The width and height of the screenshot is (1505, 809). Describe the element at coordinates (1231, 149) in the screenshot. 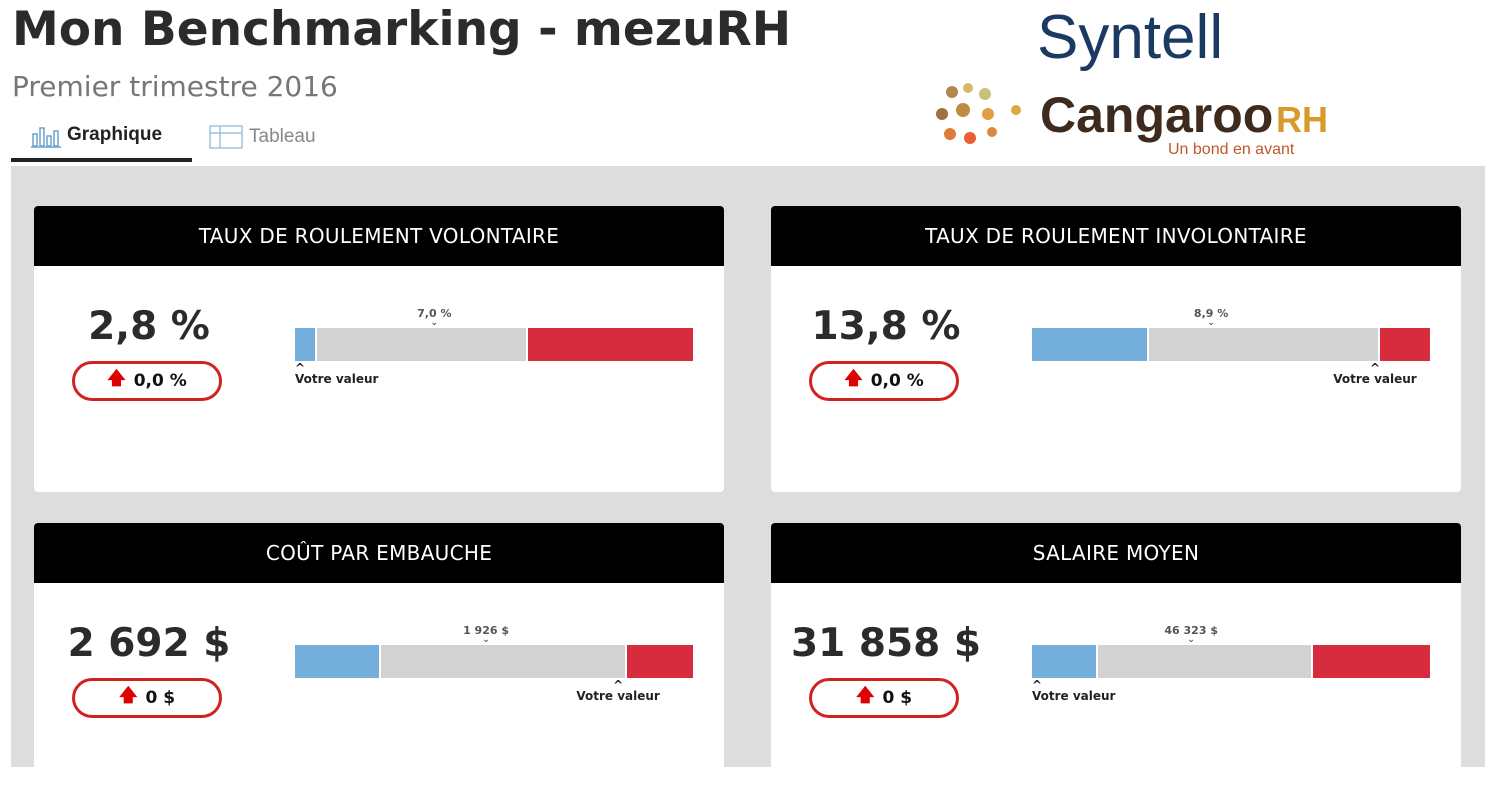

I see `cangaroo-tagline: Un bond en avant` at that location.